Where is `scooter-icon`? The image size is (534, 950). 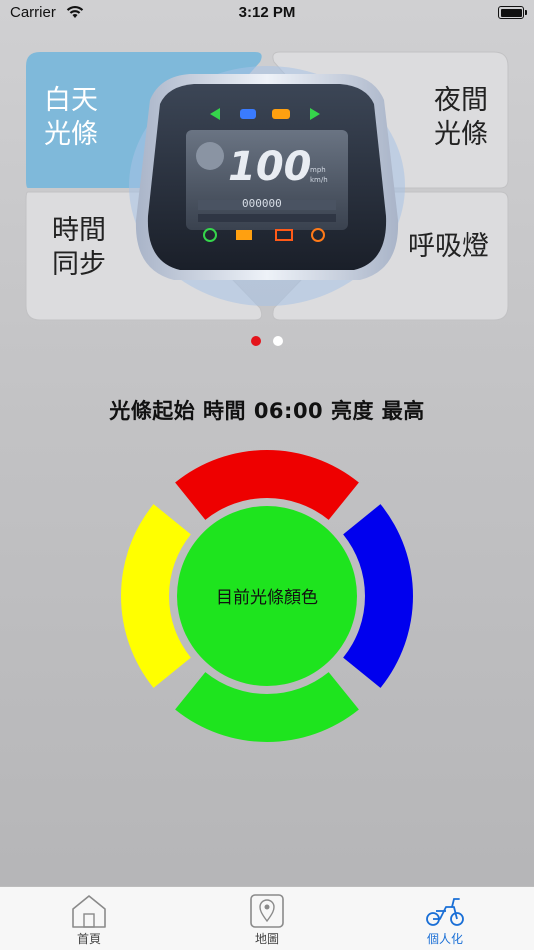 scooter-icon is located at coordinates (445, 912).